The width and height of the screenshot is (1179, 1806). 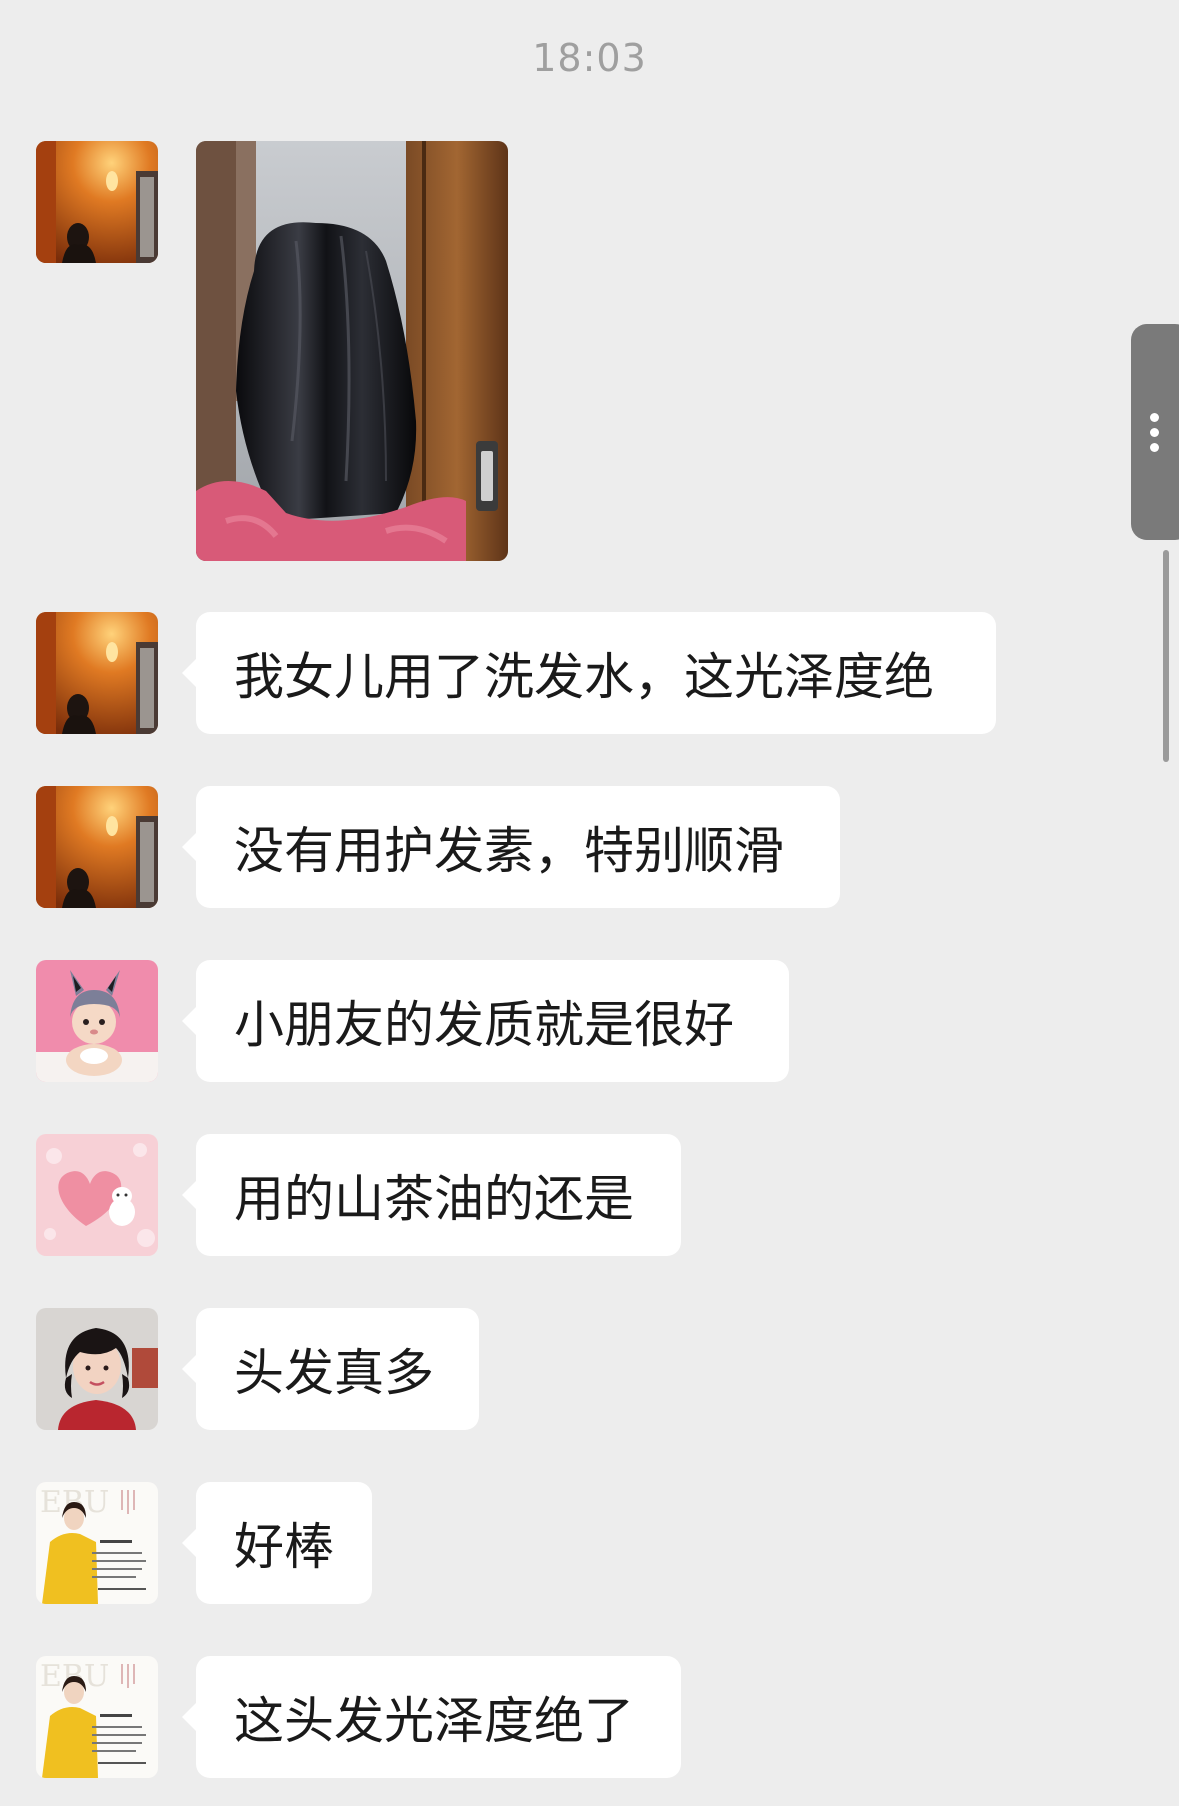 I want to click on message-bubble: 我女儿用了洗发水，这光泽度绝, so click(x=589, y=673).